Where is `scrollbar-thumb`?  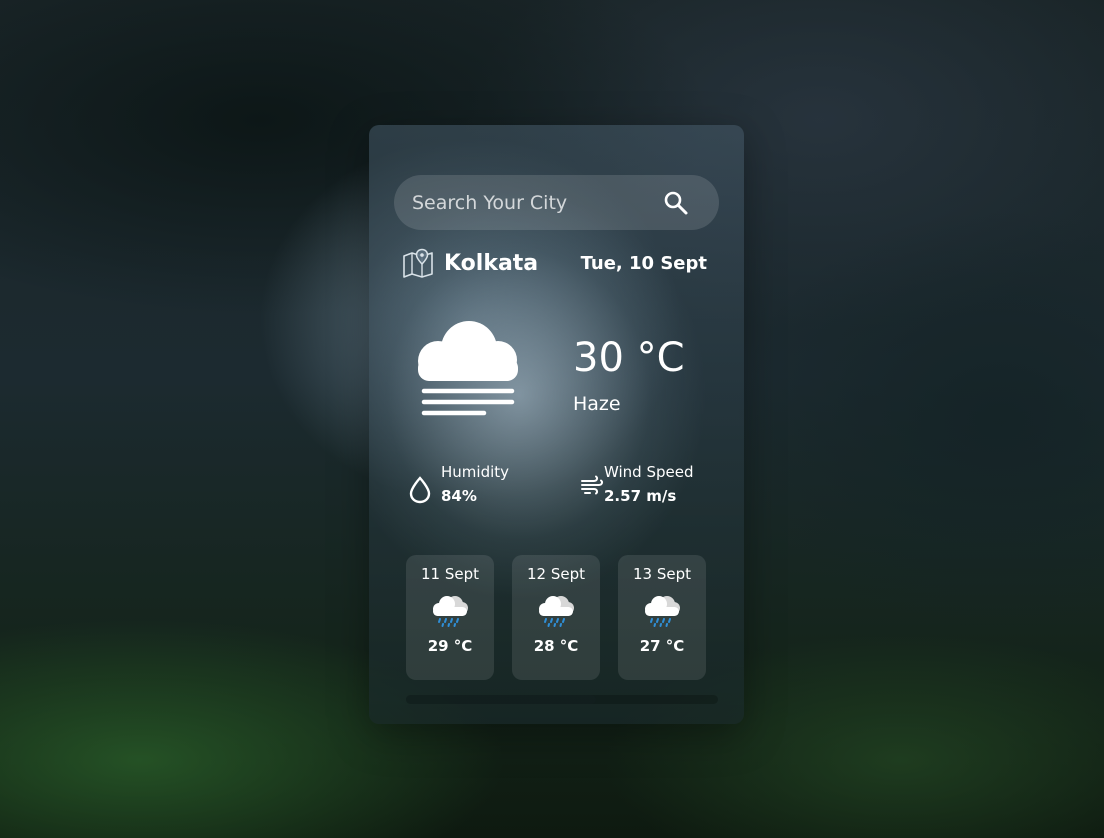 scrollbar-thumb is located at coordinates (501, 699).